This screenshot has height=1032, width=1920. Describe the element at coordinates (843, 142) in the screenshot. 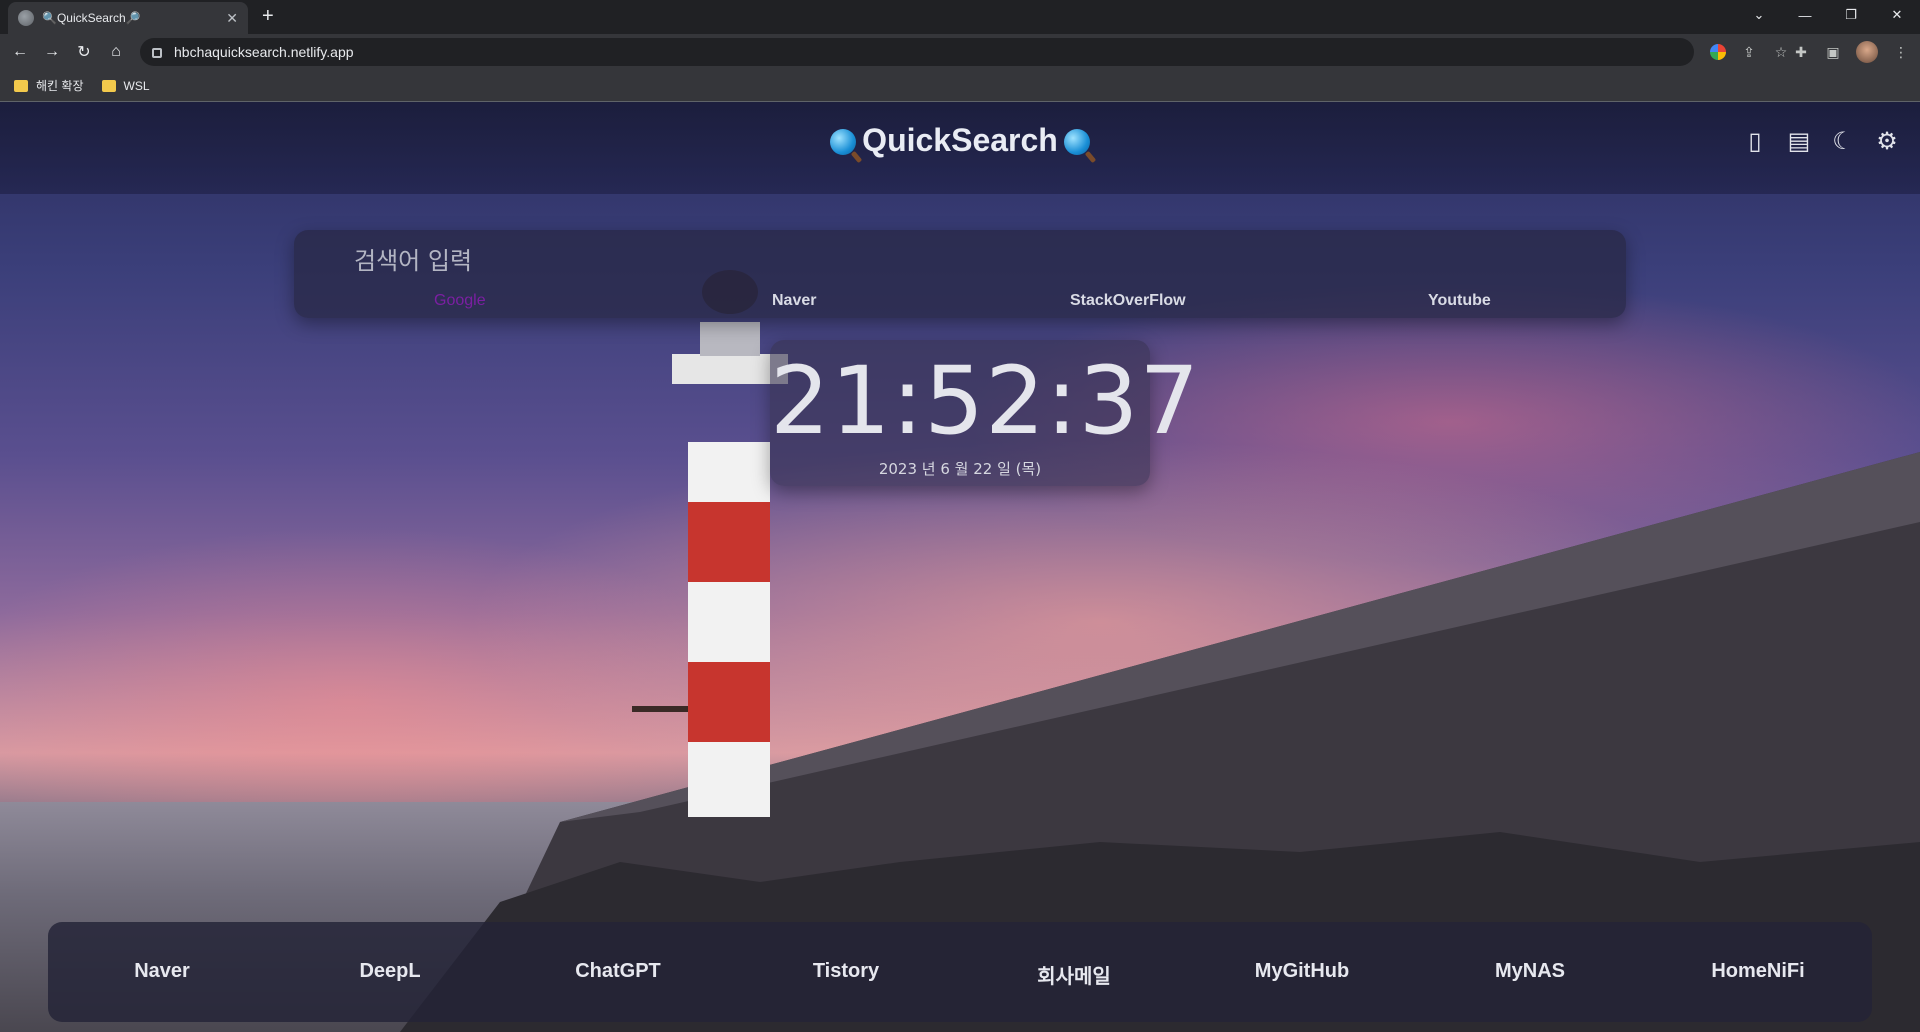

I see `magnifier-left-icon` at that location.